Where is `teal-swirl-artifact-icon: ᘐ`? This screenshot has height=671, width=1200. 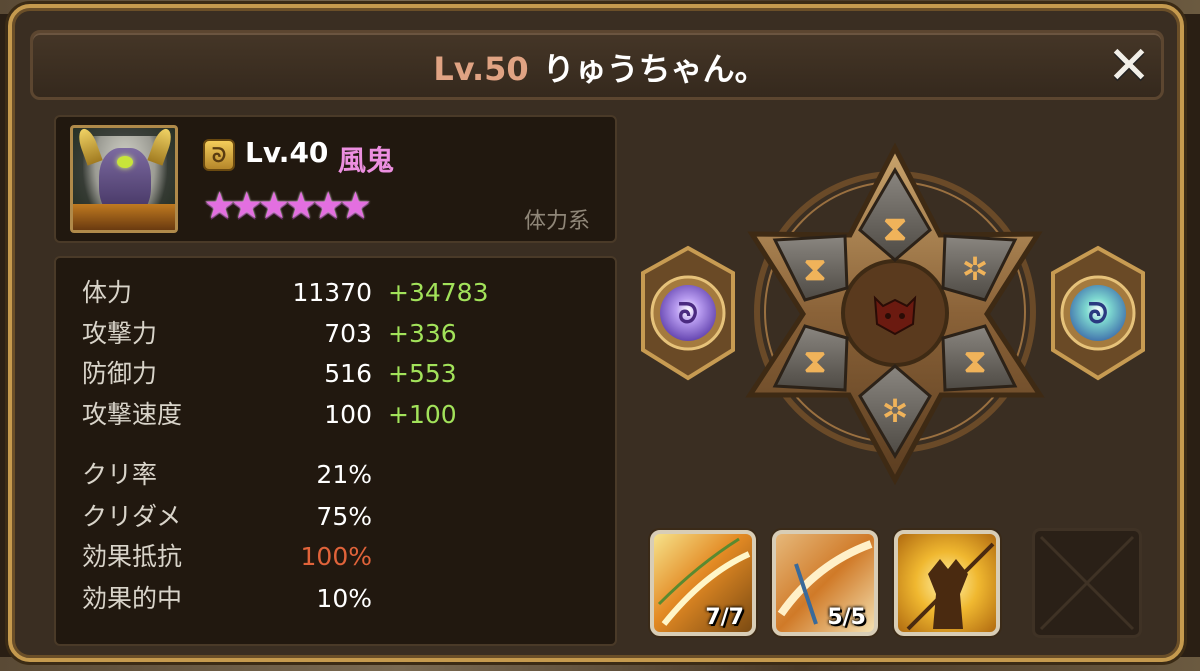 teal-swirl-artifact-icon: ᘐ is located at coordinates (1098, 313).